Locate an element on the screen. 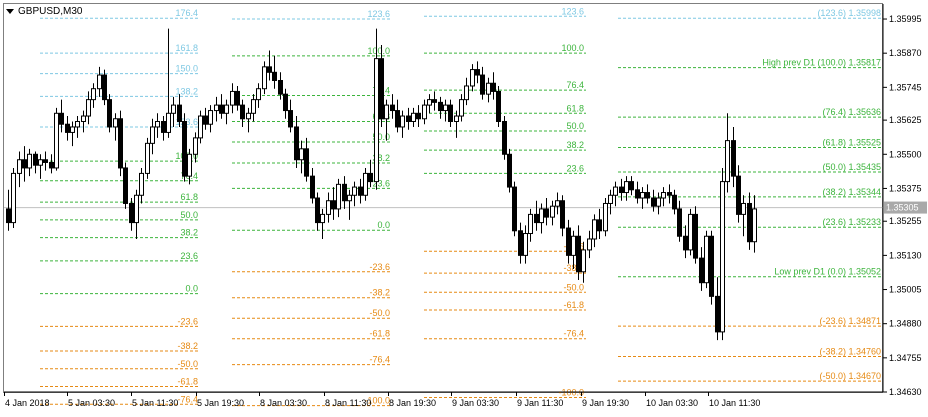 This screenshot has height=417, width=928. fib-level-label: 23.6 is located at coordinates (575, 168).